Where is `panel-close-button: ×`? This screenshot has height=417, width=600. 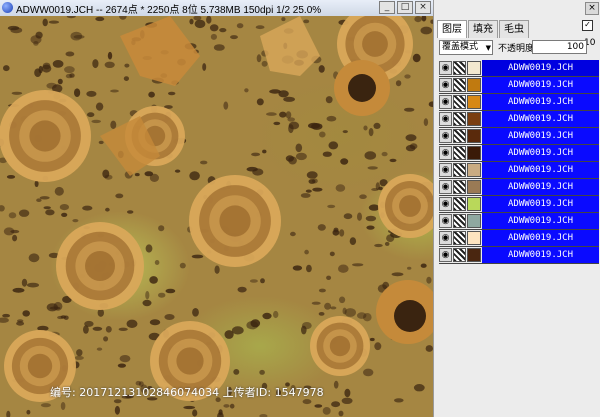
panel-close-button: × is located at coordinates (592, 8).